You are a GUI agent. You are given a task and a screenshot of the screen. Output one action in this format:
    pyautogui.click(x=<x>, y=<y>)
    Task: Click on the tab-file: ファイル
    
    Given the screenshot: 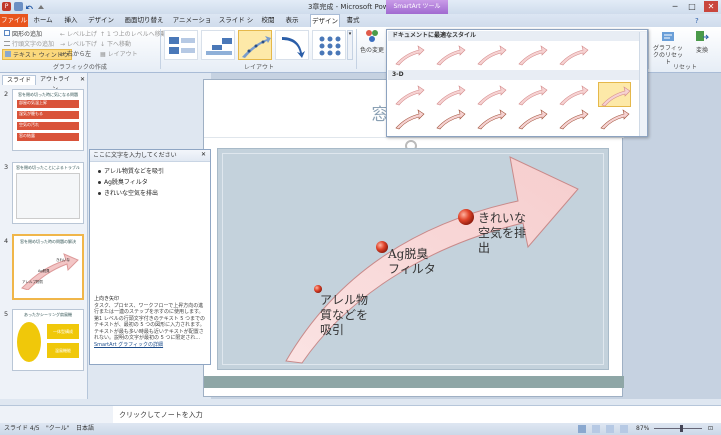 What is the action you would take?
    pyautogui.click(x=14, y=20)
    